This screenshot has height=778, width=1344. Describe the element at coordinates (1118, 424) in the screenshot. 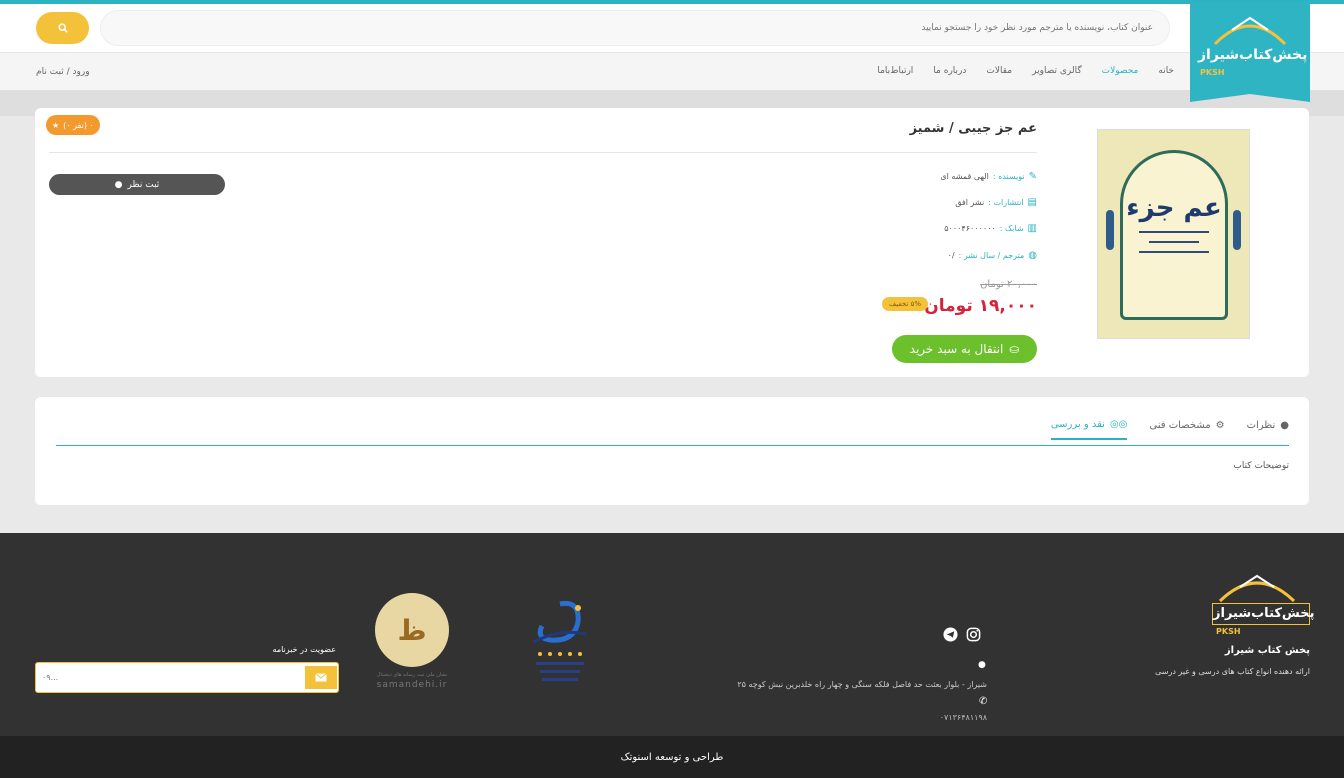

I see `glasses-icon: ◎◎` at that location.